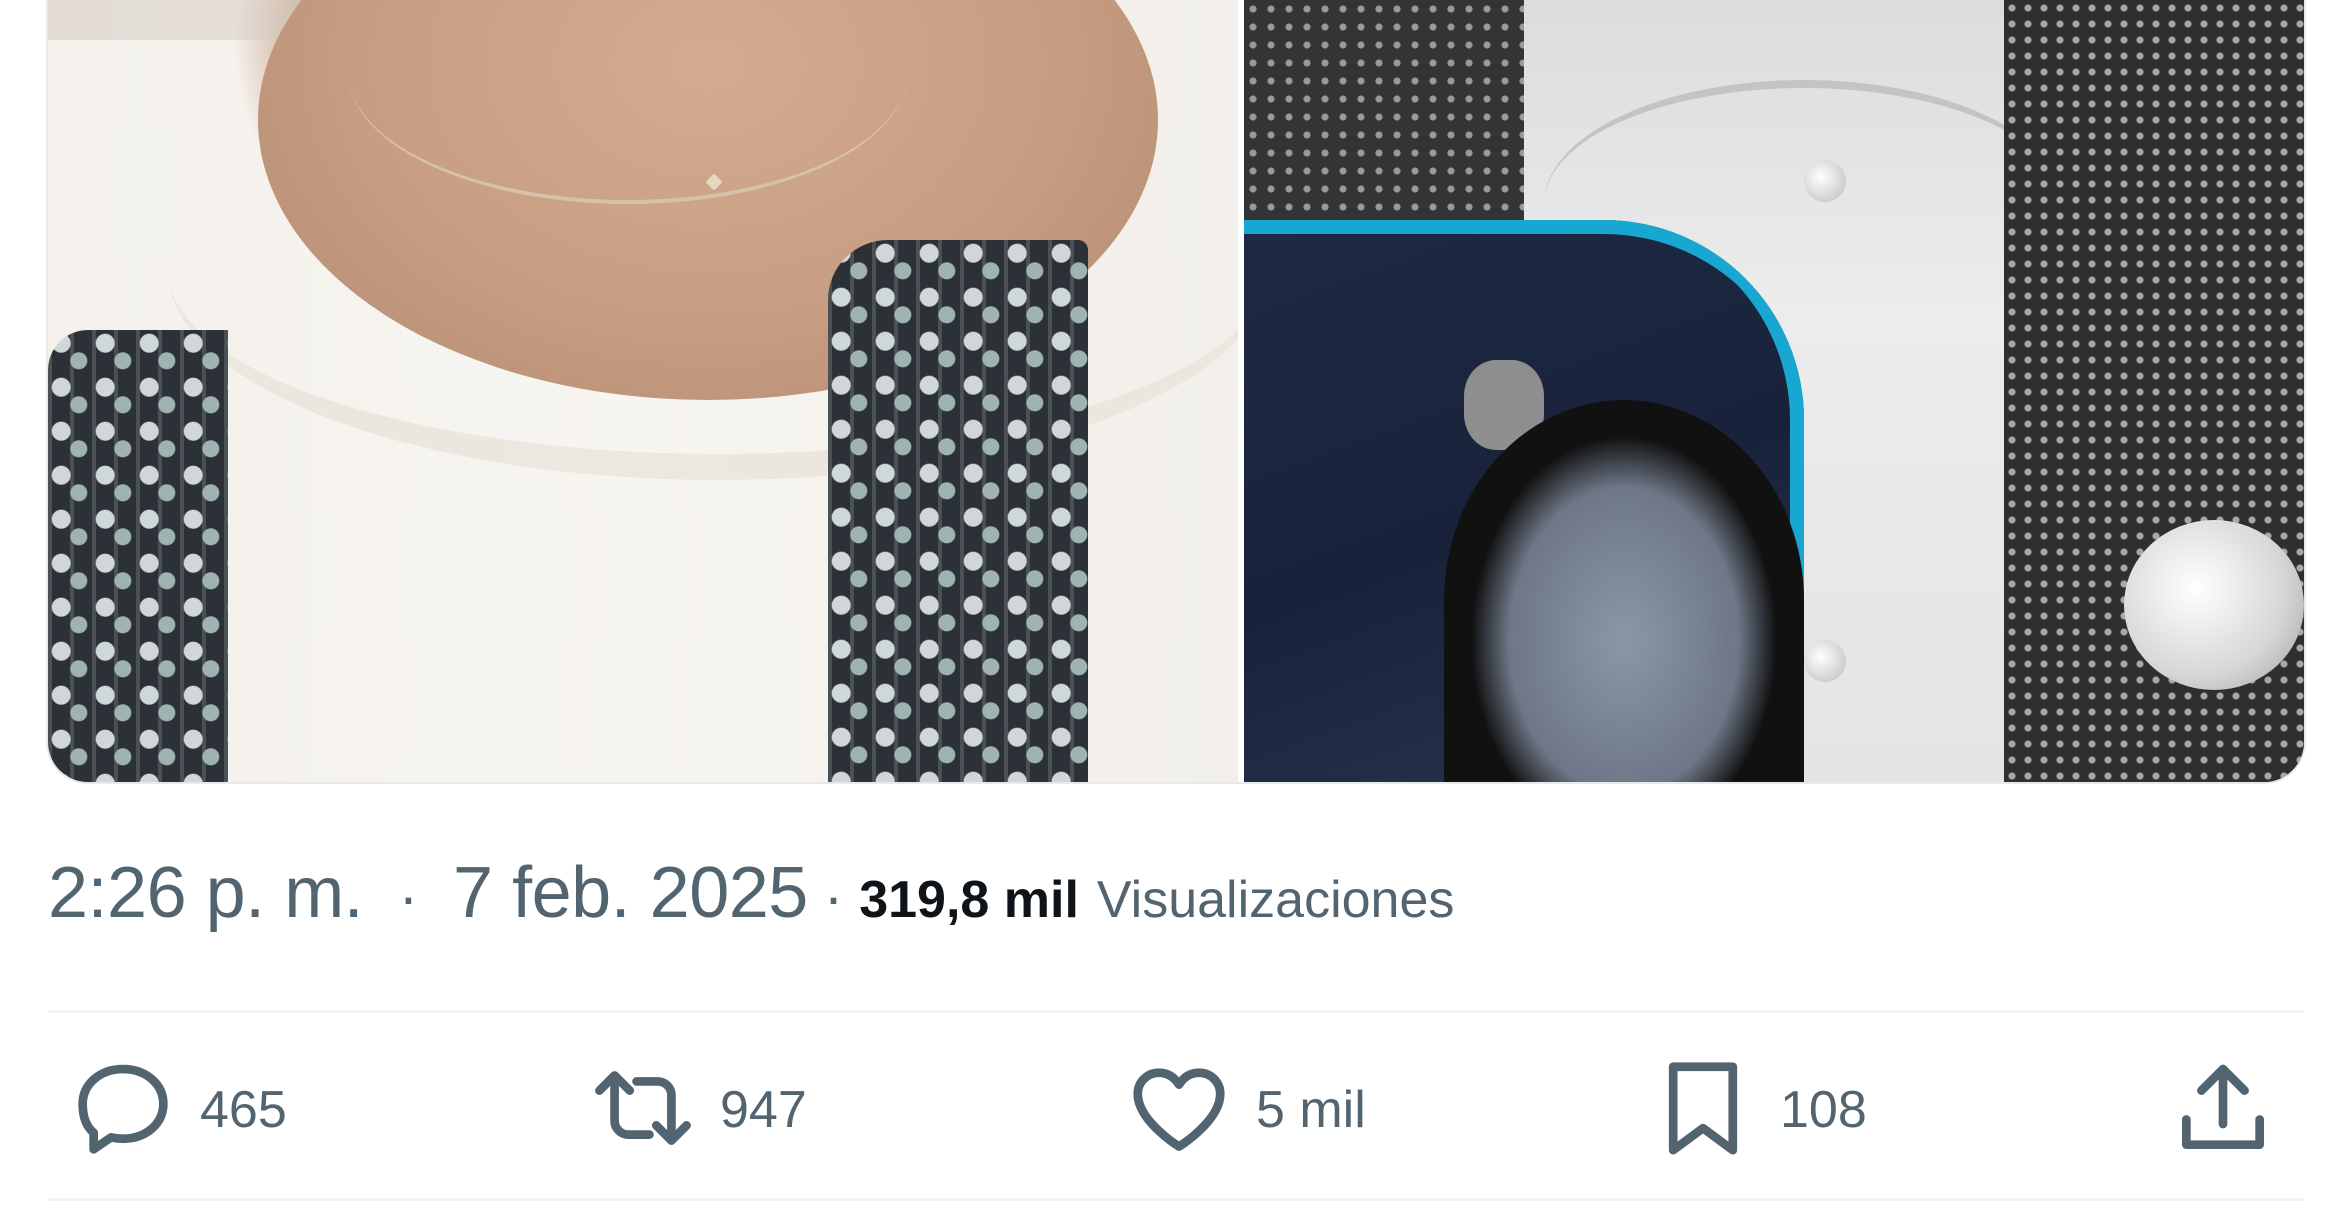  Describe the element at coordinates (243, 1110) in the screenshot. I see `reply-count: 465` at that location.